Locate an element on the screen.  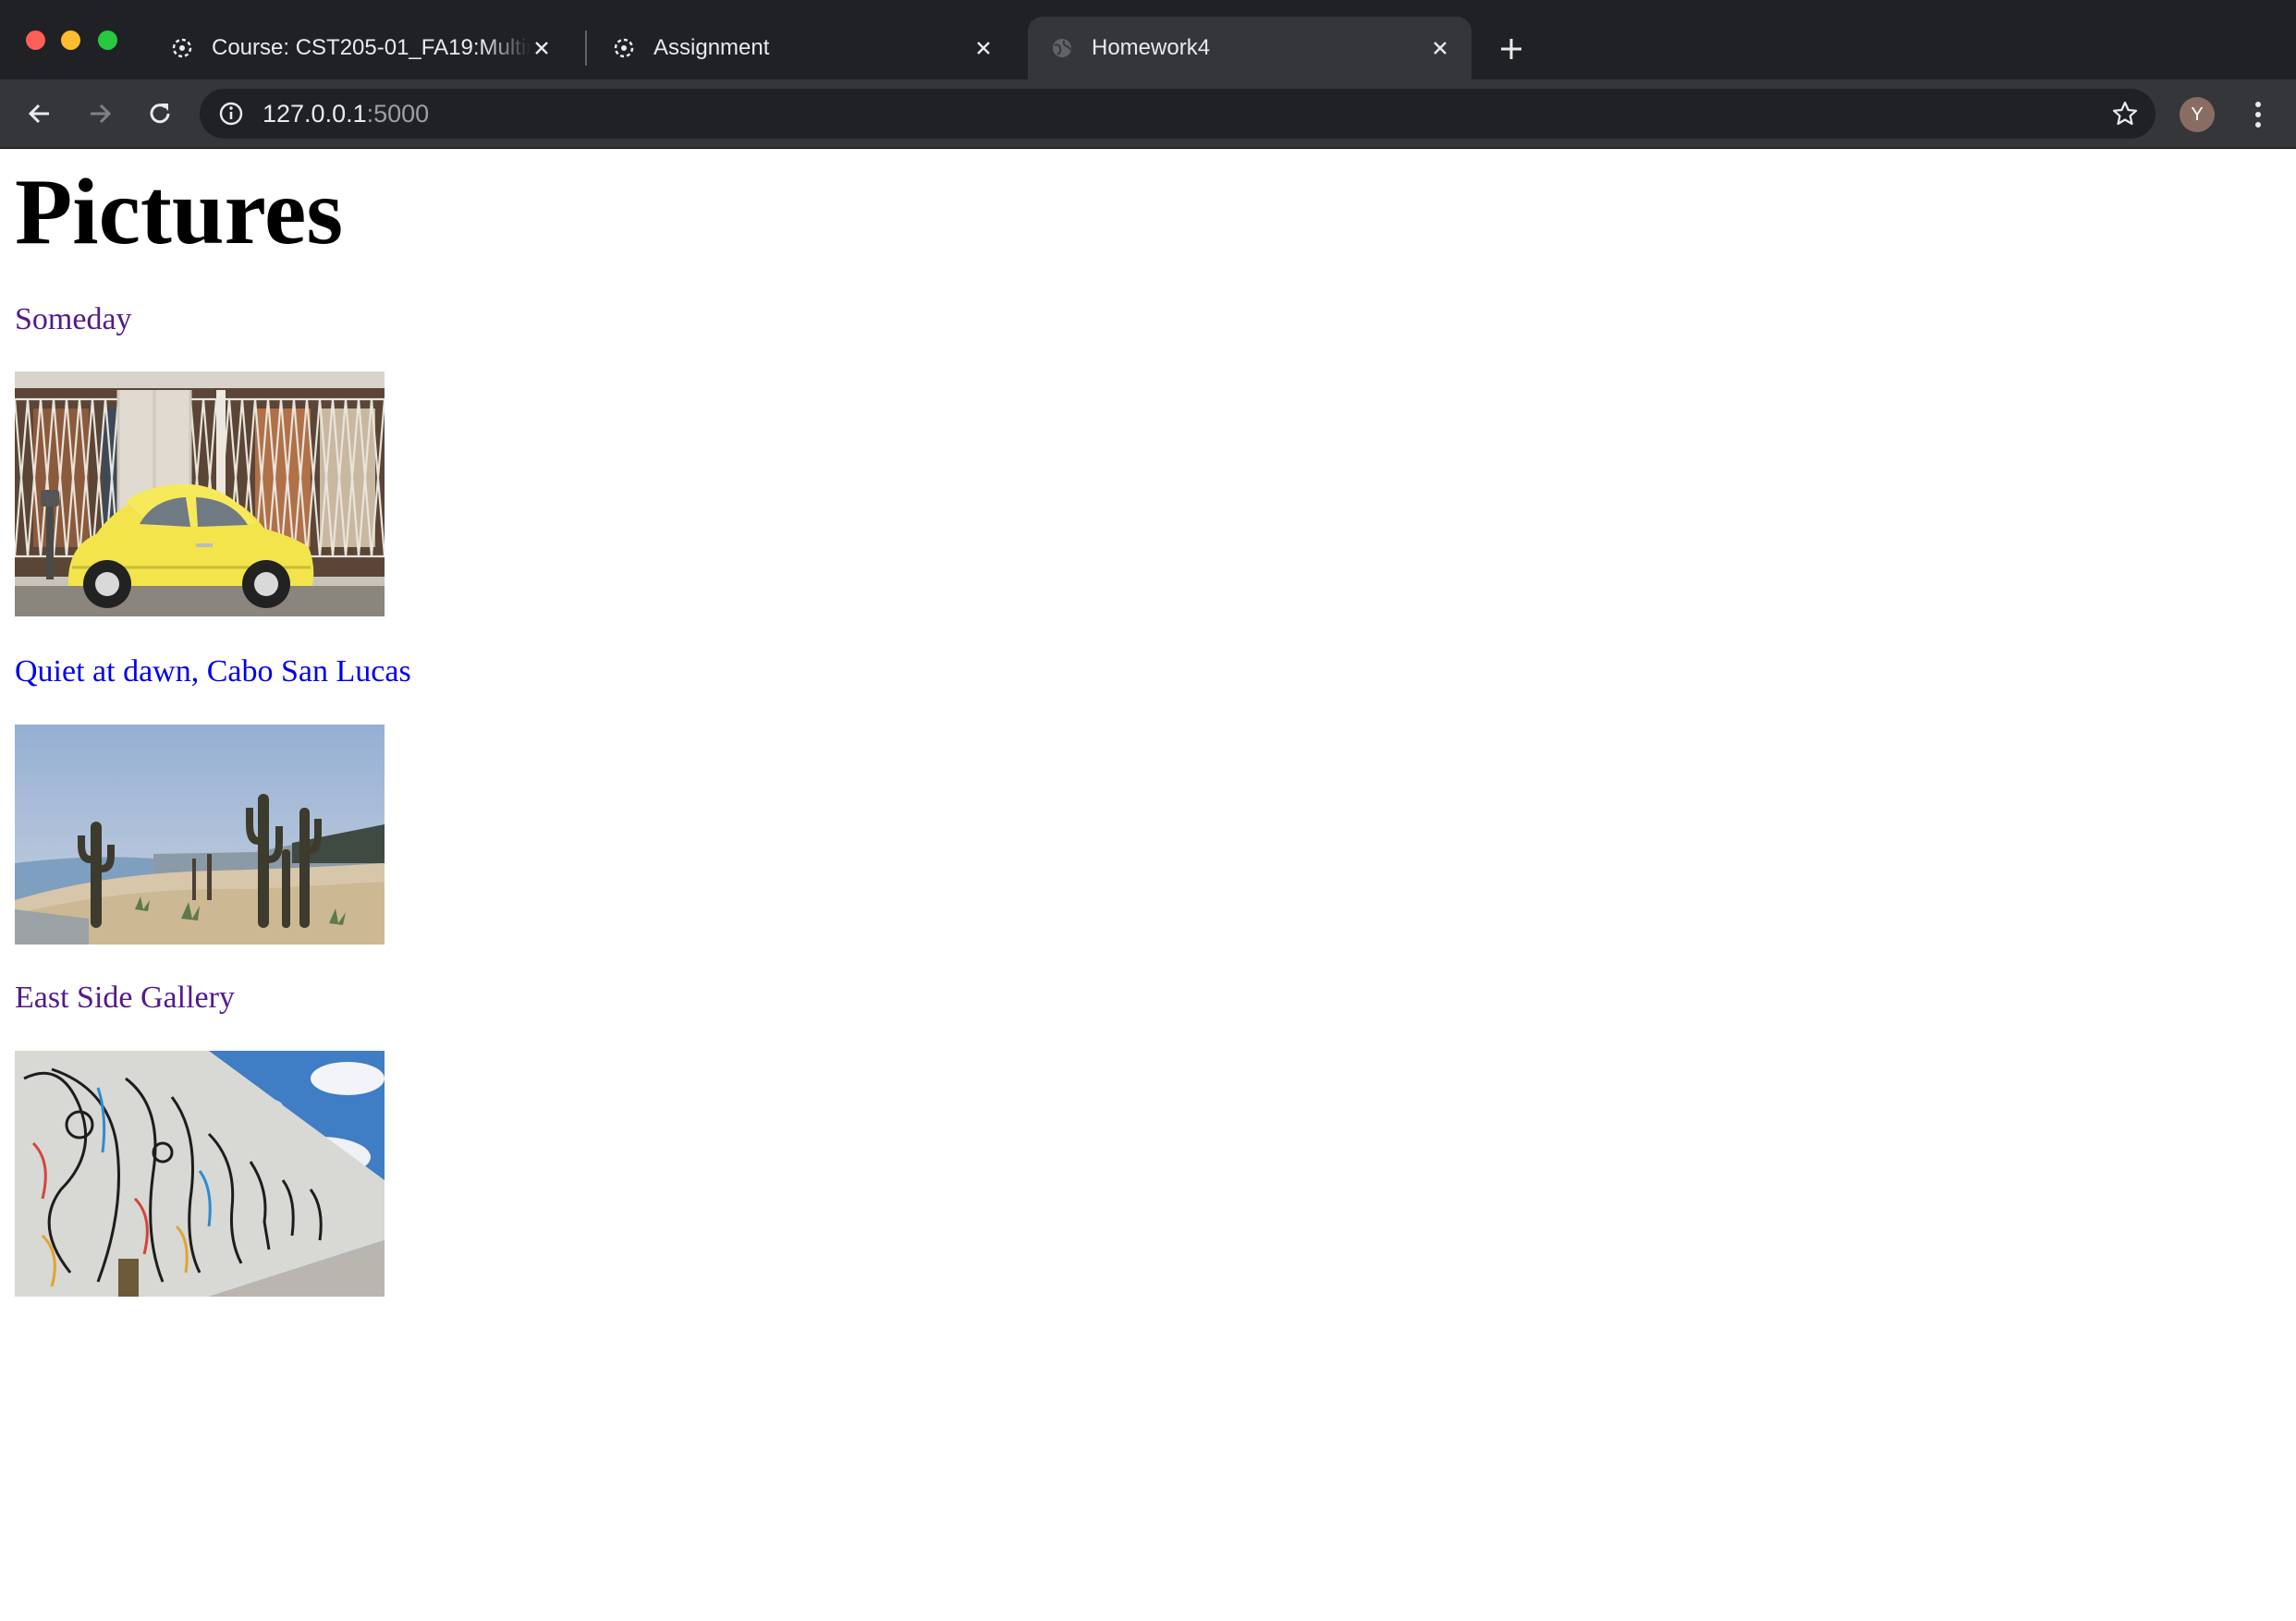
tab-title: Assignment is located at coordinates (712, 47).